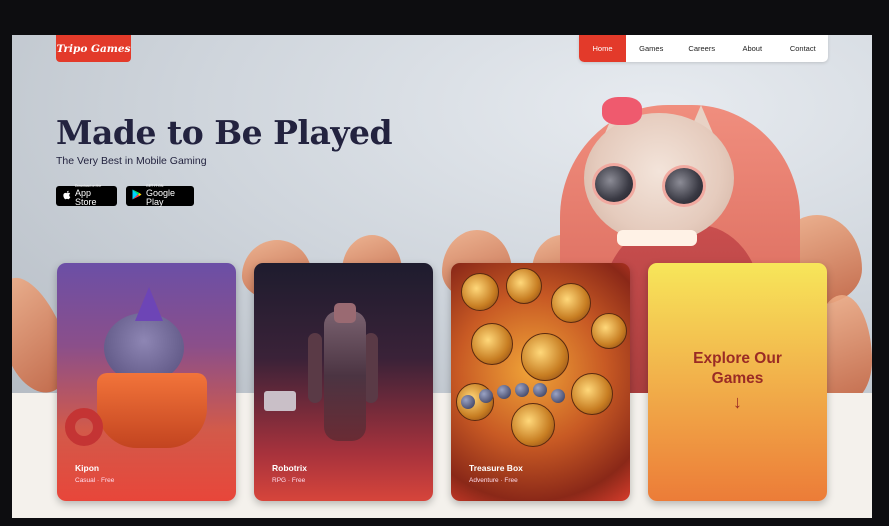 This screenshot has width=889, height=526. Describe the element at coordinates (737, 359) in the screenshot. I see `explore-line1: Explore Our` at that location.